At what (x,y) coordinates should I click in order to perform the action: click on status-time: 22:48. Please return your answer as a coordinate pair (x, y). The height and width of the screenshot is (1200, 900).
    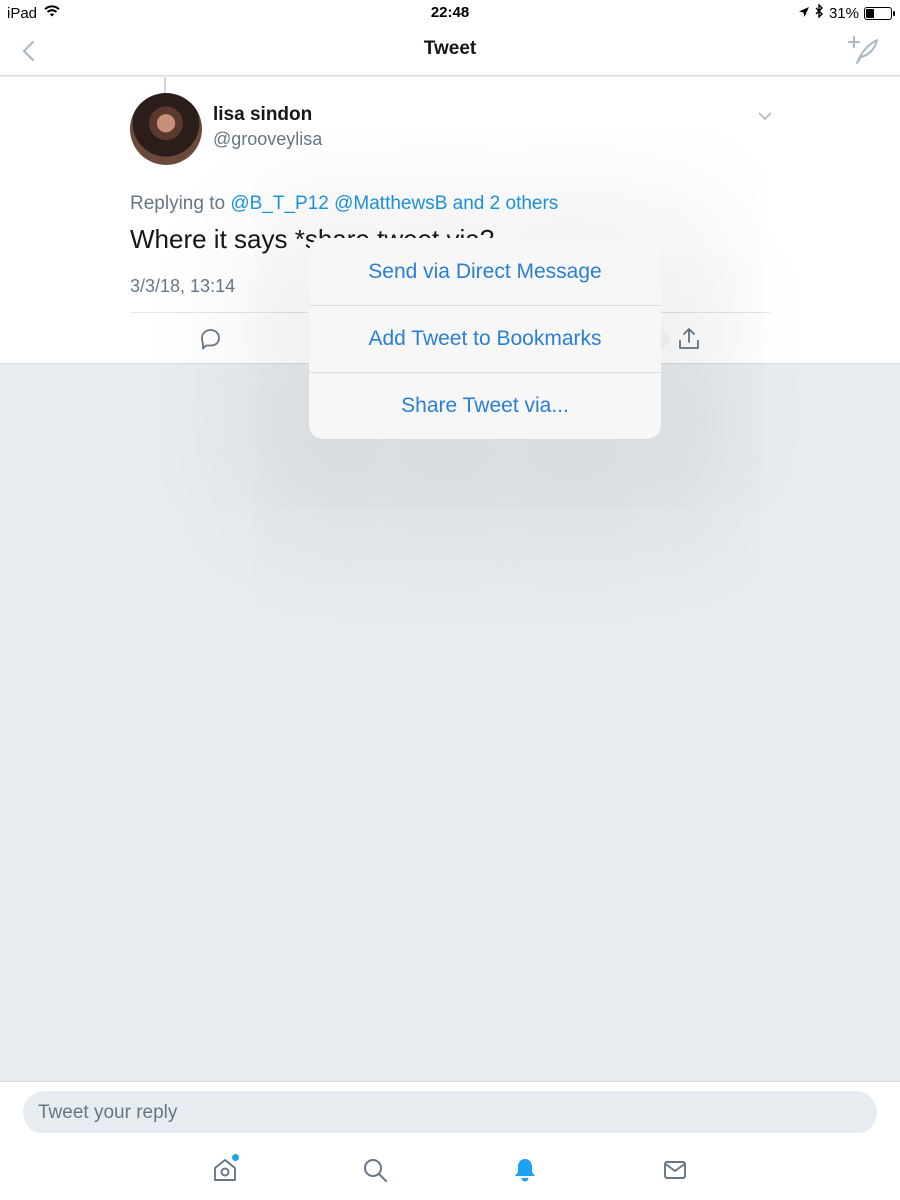
    Looking at the image, I should click on (450, 12).